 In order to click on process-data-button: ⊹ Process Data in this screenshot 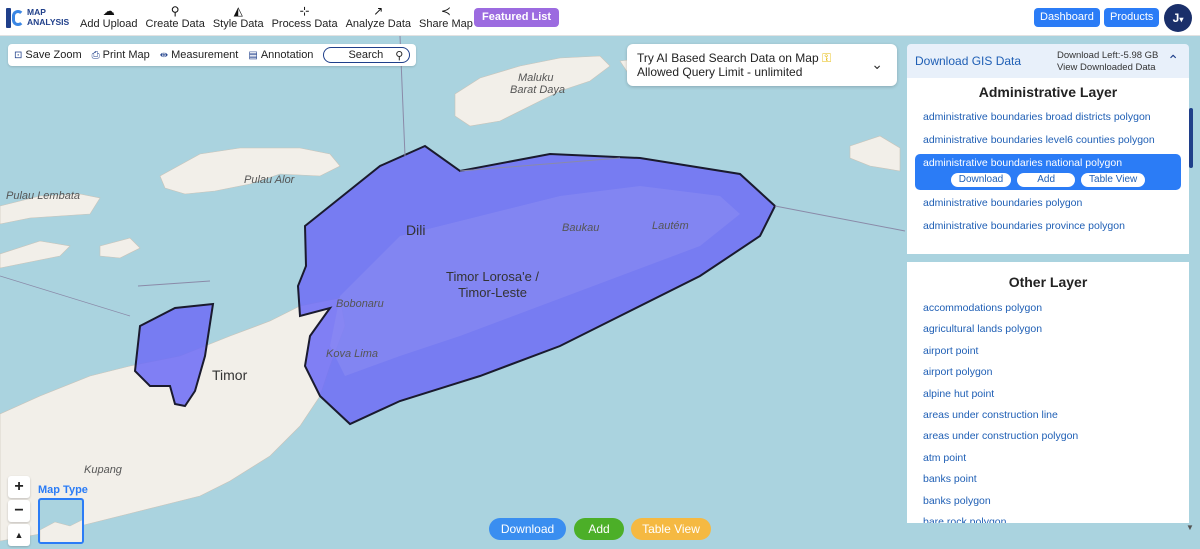, I will do `click(305, 17)`.